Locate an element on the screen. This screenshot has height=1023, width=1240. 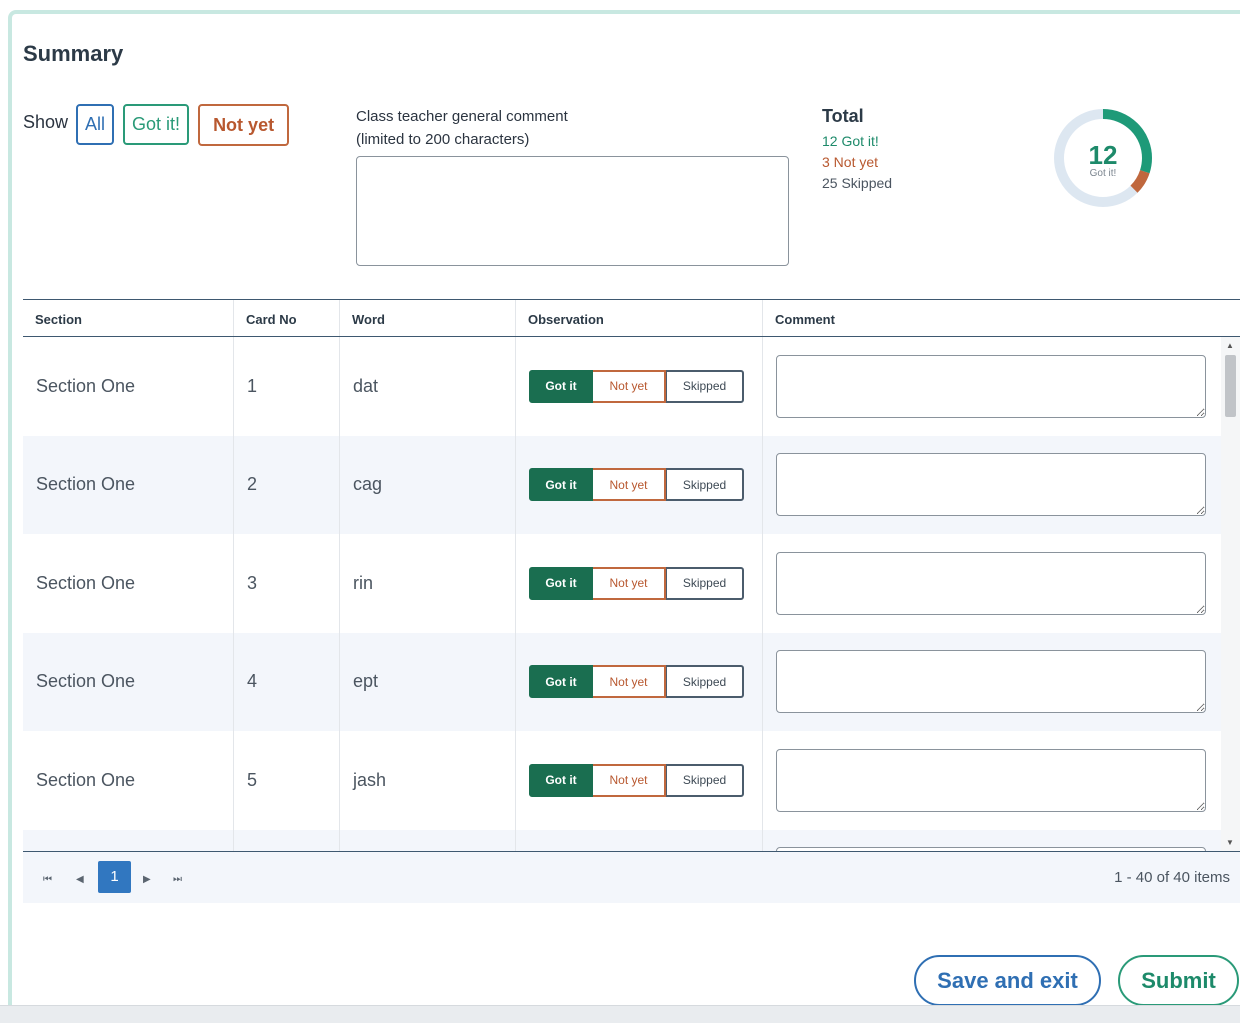
cell-card-no: 3 is located at coordinates (287, 583).